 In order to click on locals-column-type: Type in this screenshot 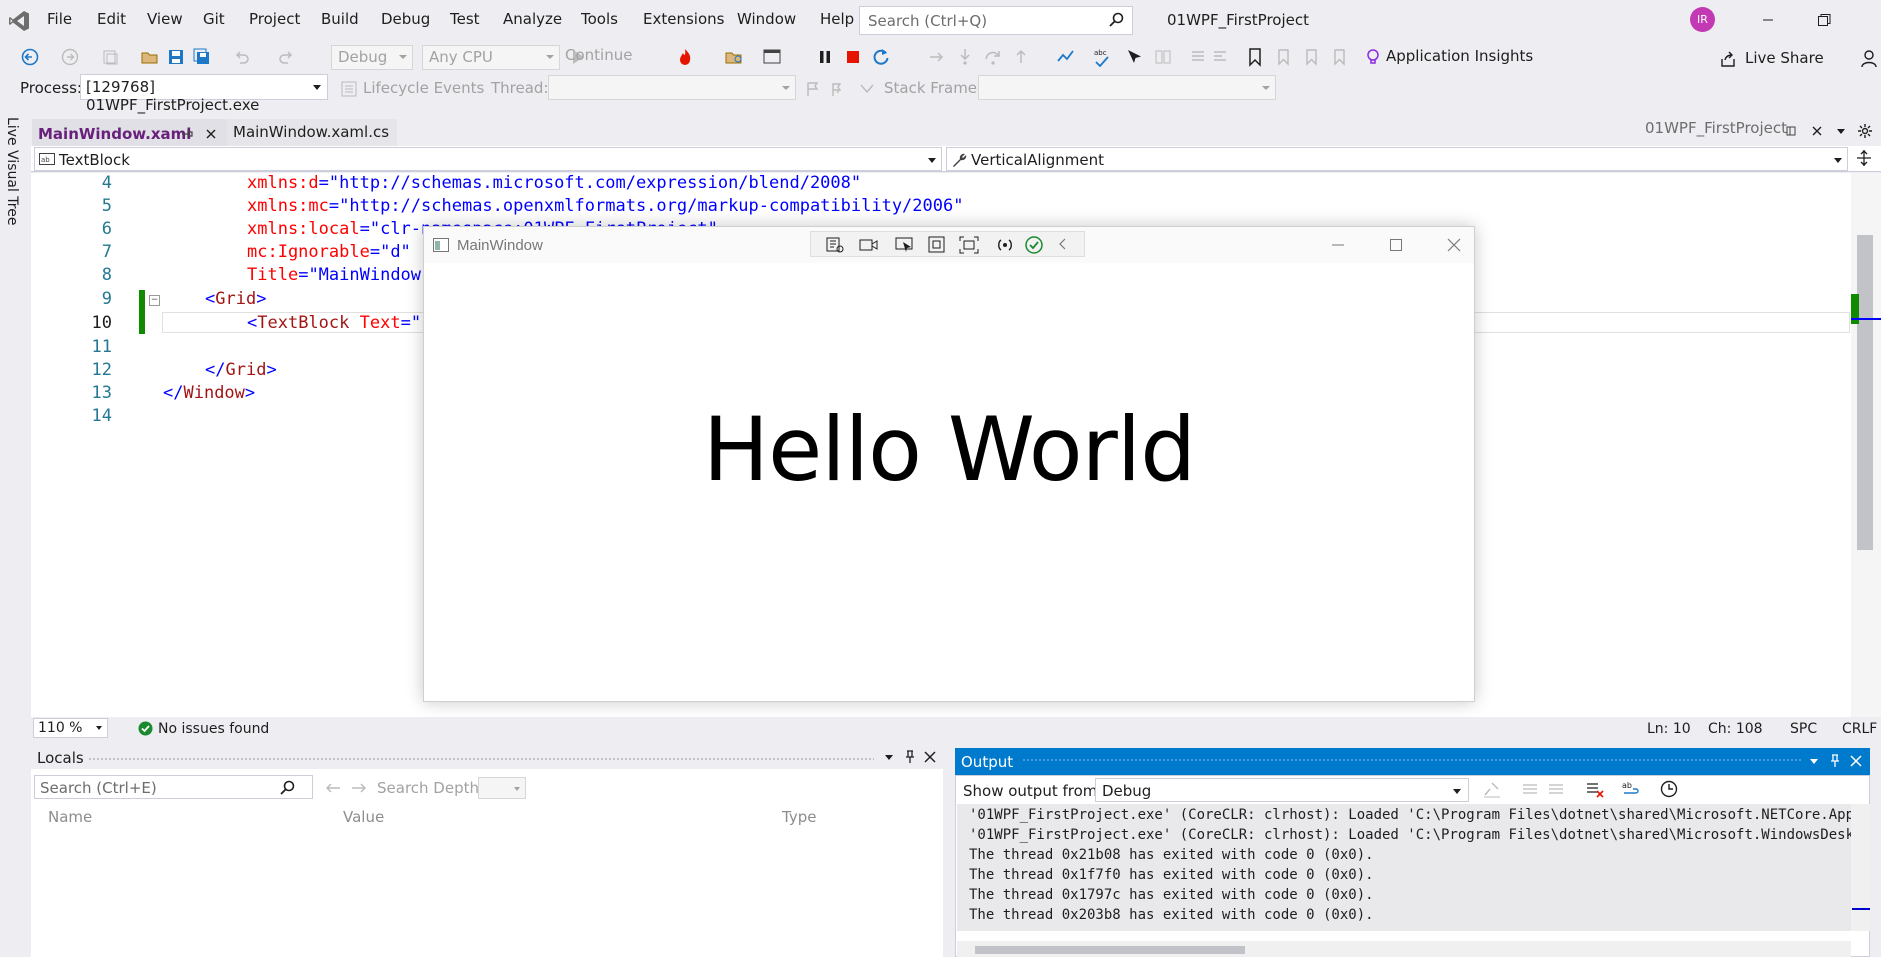, I will do `click(799, 817)`.